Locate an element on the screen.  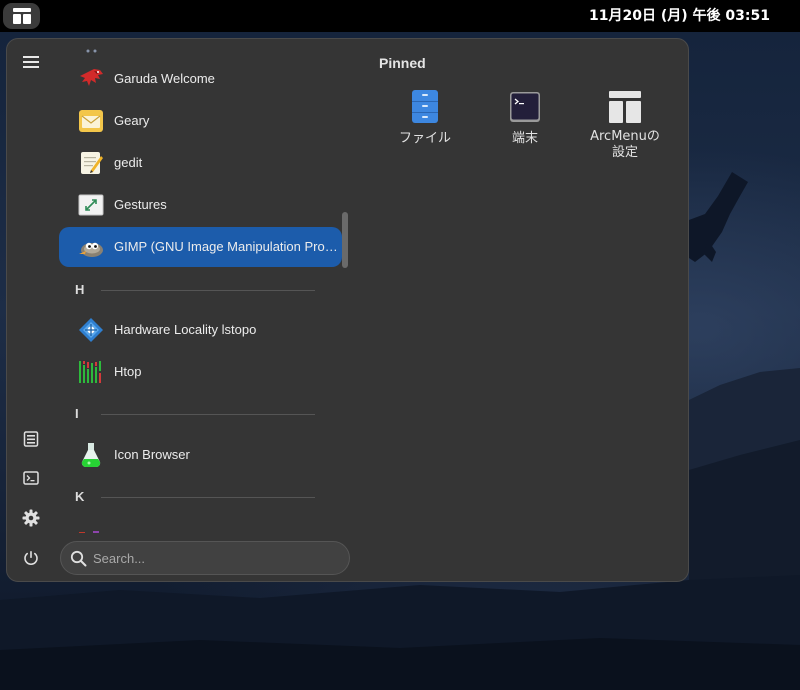
garuda-eagle-icon is located at coordinates (91, 77).